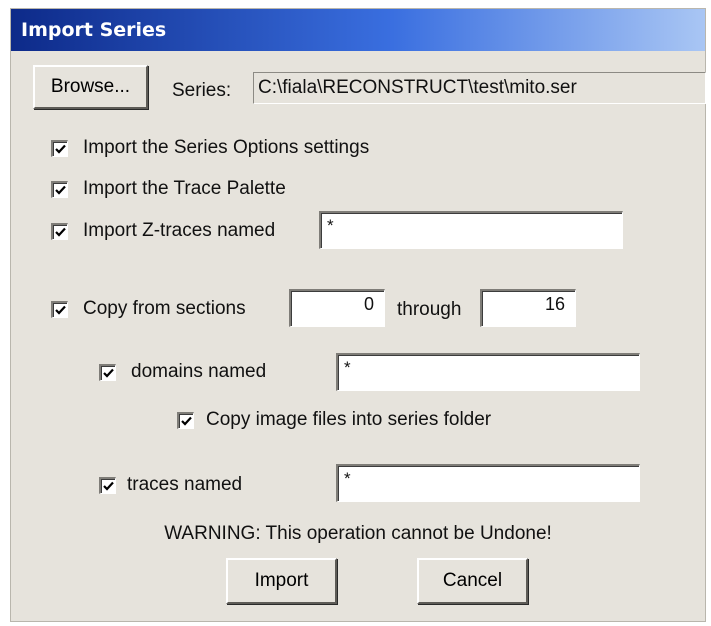 This screenshot has width=711, height=626. What do you see at coordinates (471, 230) in the screenshot?
I see `ztraces-name-input: *` at bounding box center [471, 230].